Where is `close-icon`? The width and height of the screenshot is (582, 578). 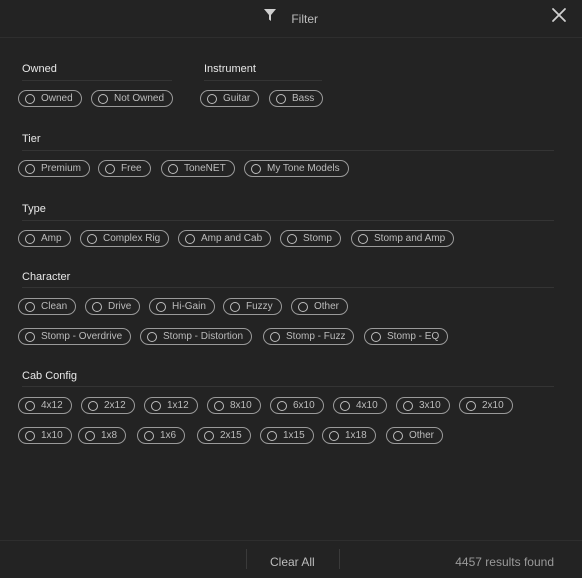 close-icon is located at coordinates (559, 15).